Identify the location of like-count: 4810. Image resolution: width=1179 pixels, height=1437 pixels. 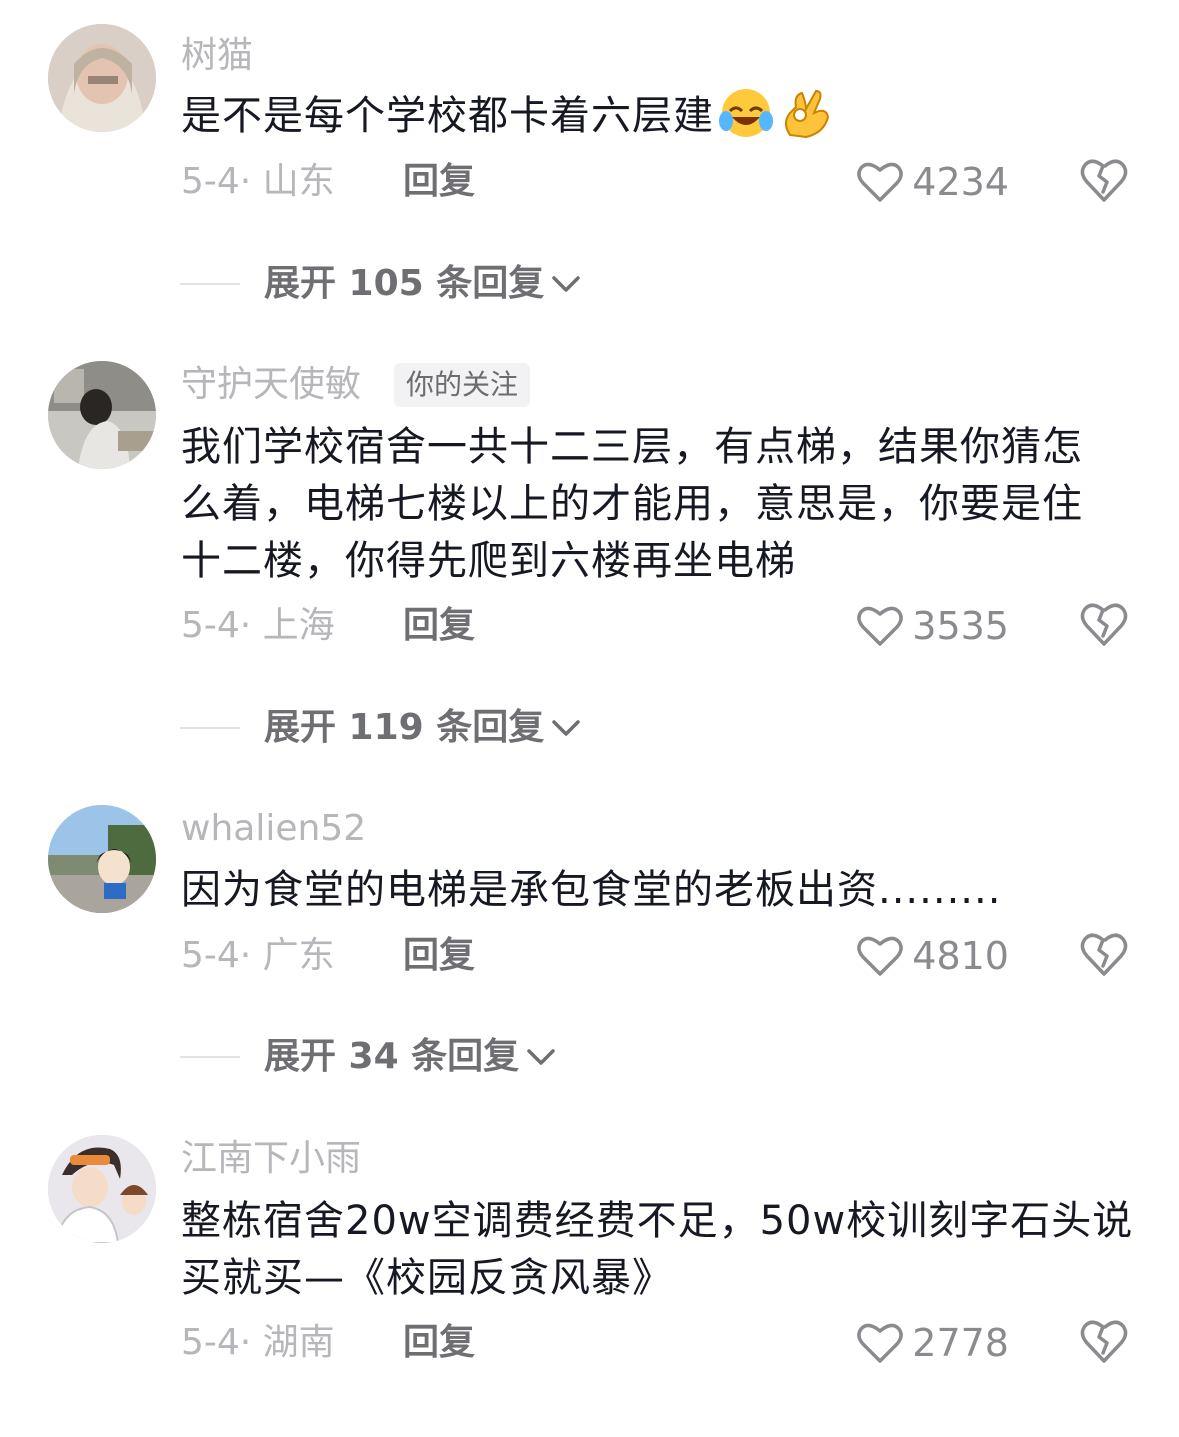
(960, 956).